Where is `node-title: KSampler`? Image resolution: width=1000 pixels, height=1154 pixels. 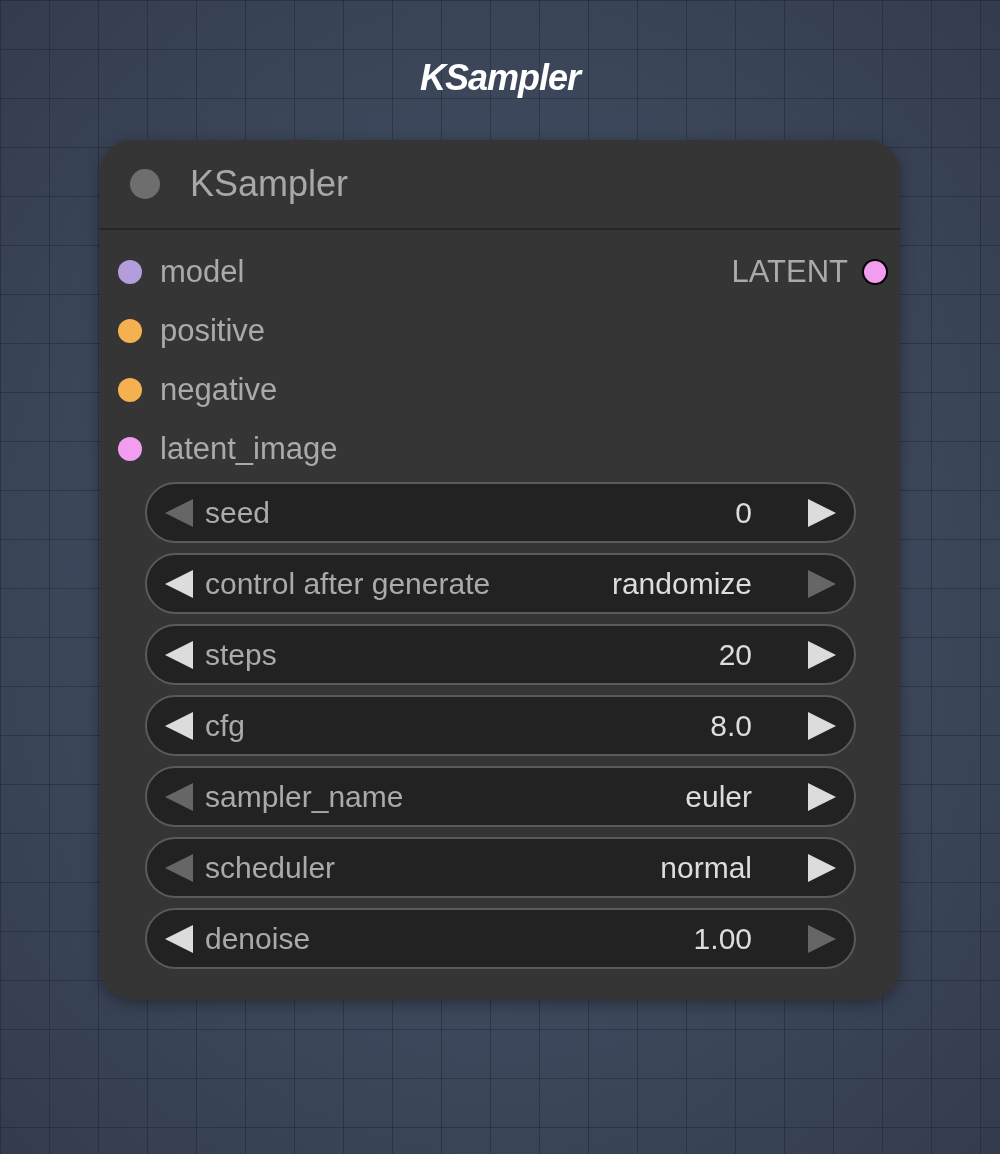 node-title: KSampler is located at coordinates (269, 184).